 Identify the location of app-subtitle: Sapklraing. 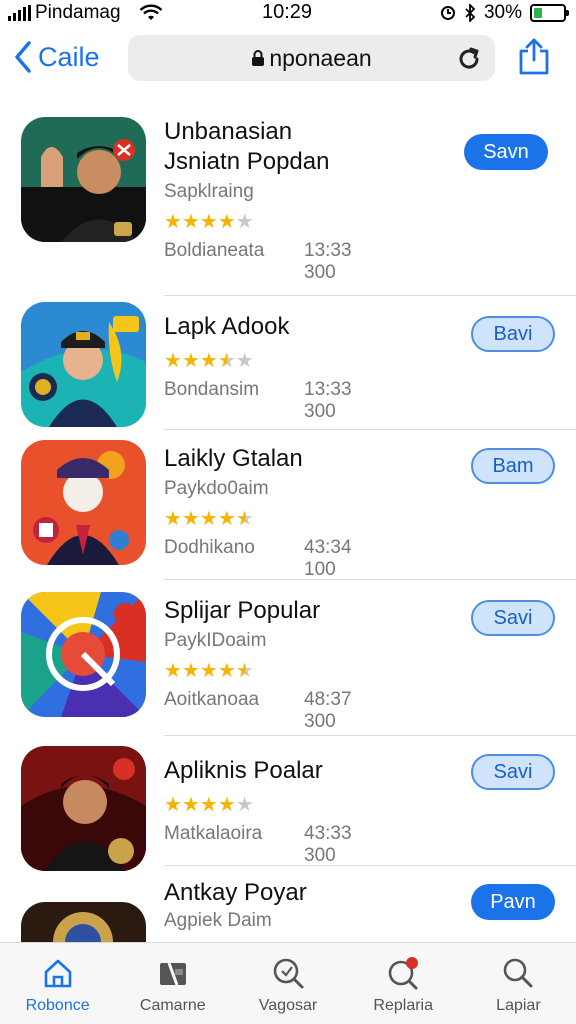
(209, 191).